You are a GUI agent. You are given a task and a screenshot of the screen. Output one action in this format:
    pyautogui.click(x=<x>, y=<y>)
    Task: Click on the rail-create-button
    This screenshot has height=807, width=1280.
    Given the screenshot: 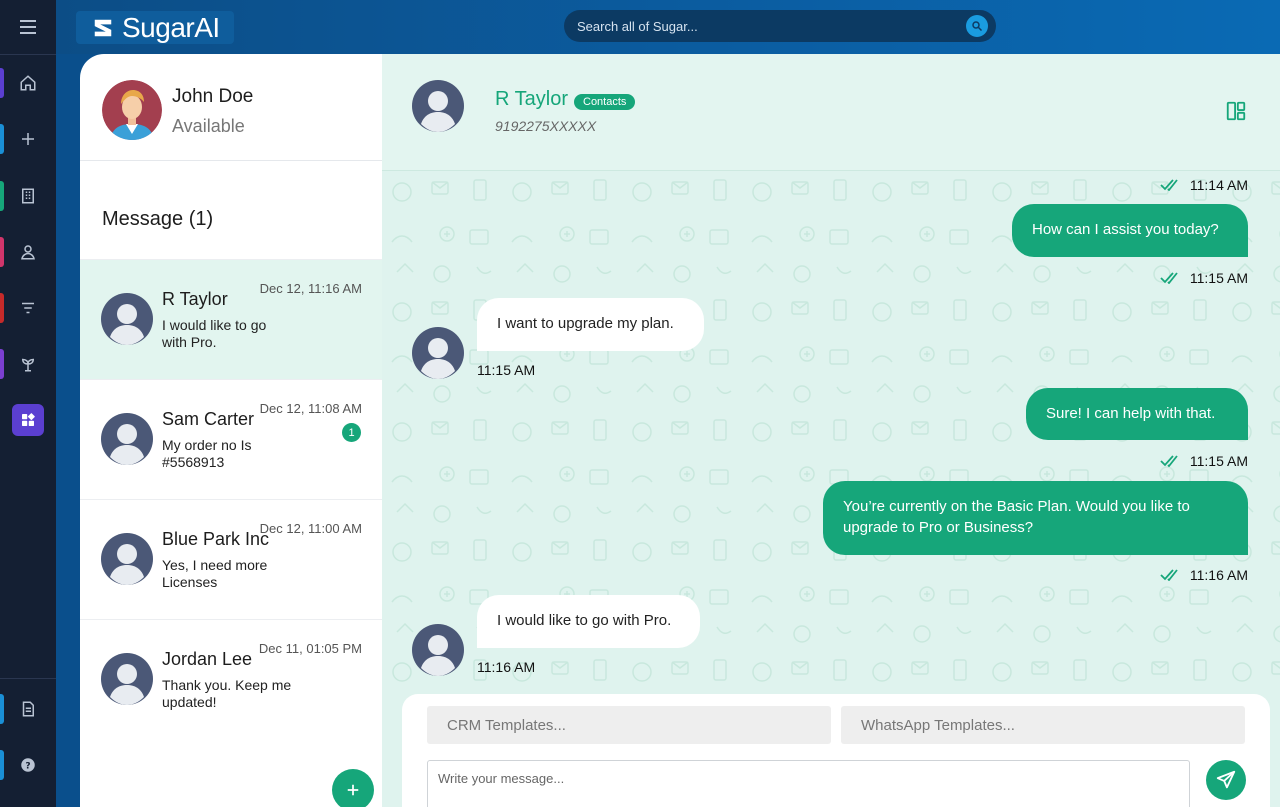 What is the action you would take?
    pyautogui.click(x=28, y=139)
    